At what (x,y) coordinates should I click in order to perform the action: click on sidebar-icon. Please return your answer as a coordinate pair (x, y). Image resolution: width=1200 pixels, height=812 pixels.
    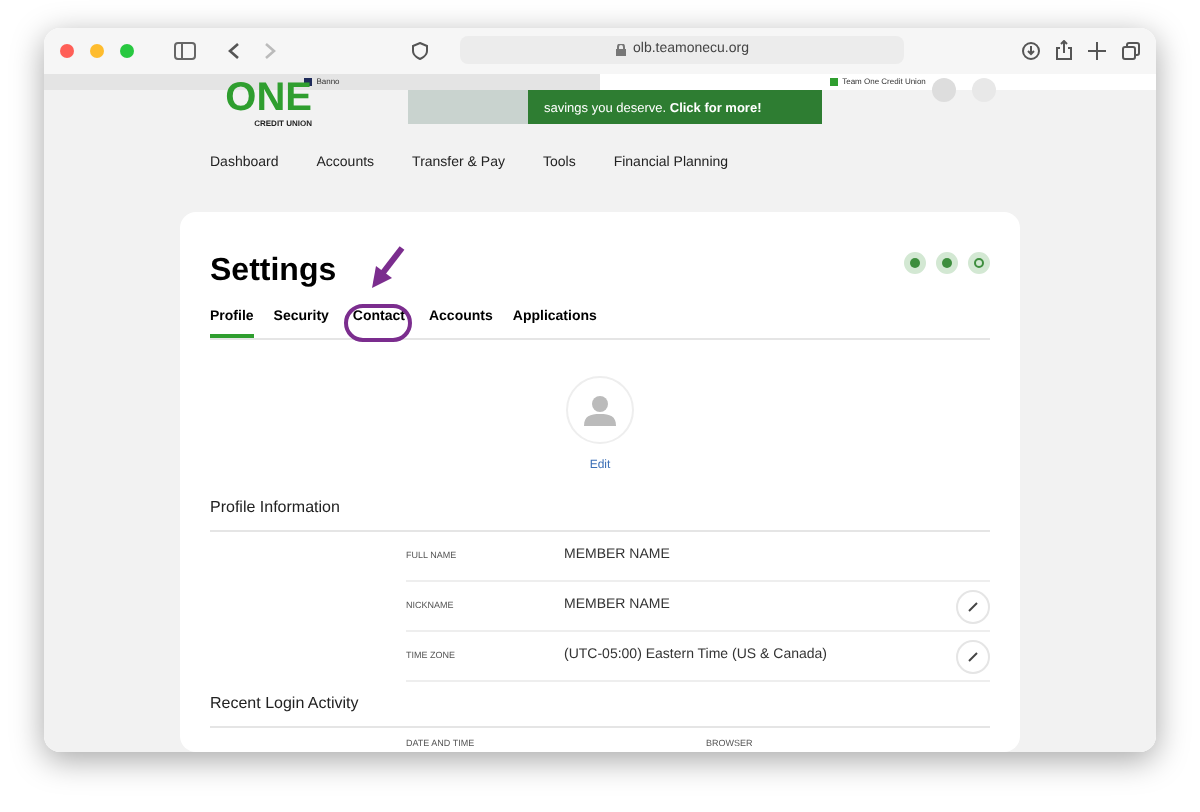
    Looking at the image, I should click on (185, 50).